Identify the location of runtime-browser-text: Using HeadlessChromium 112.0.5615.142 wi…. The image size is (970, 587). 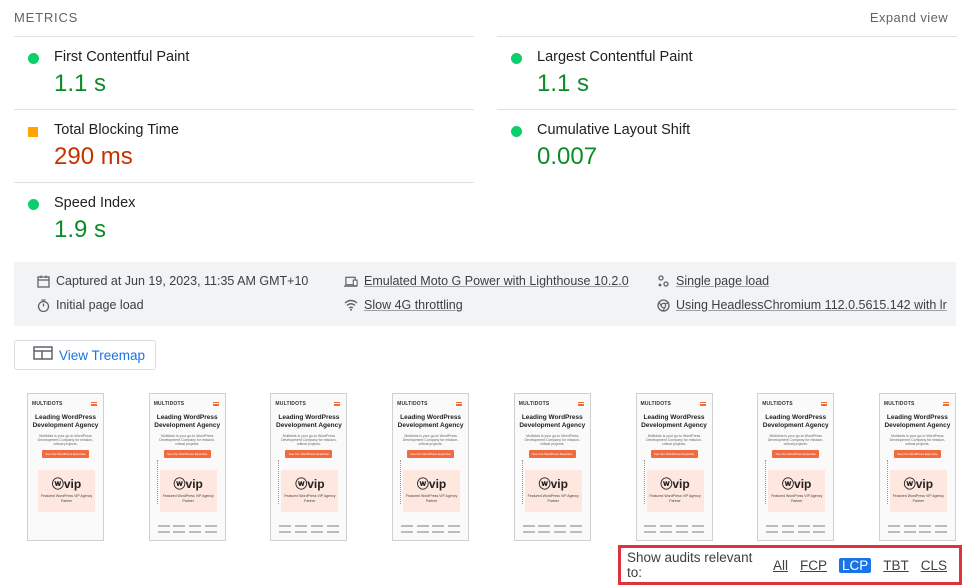
(811, 305).